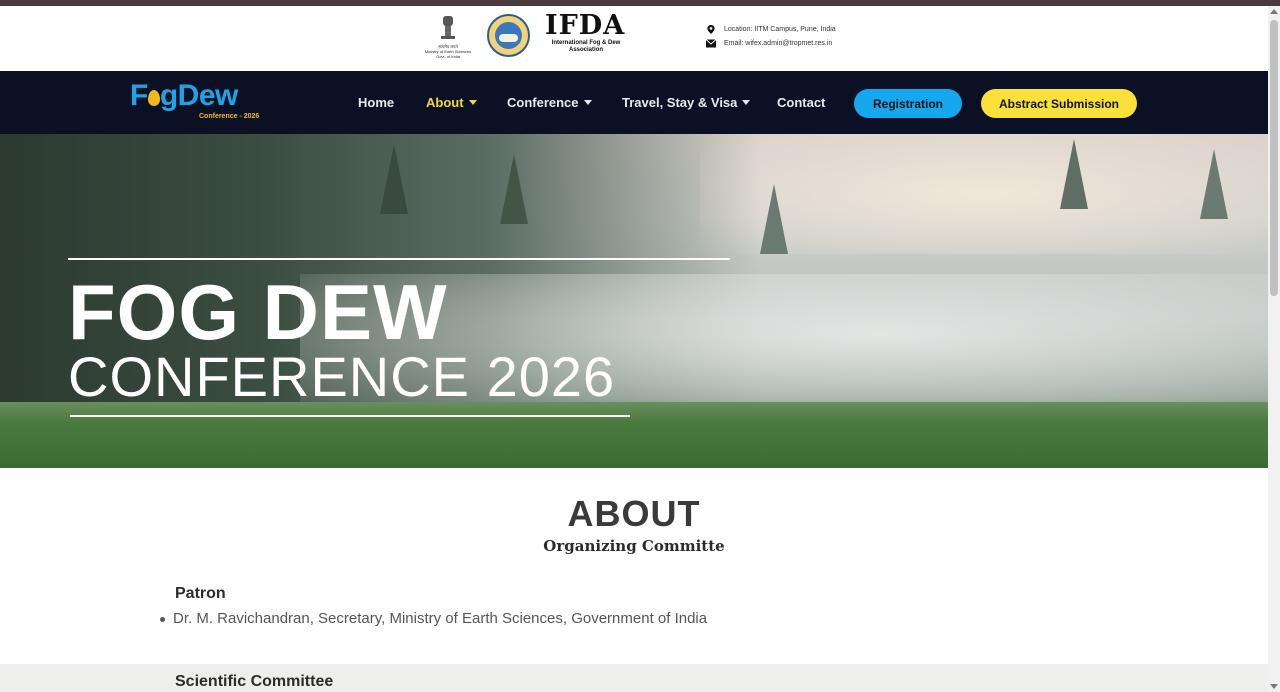  I want to click on scroll-thumb, so click(1274, 158).